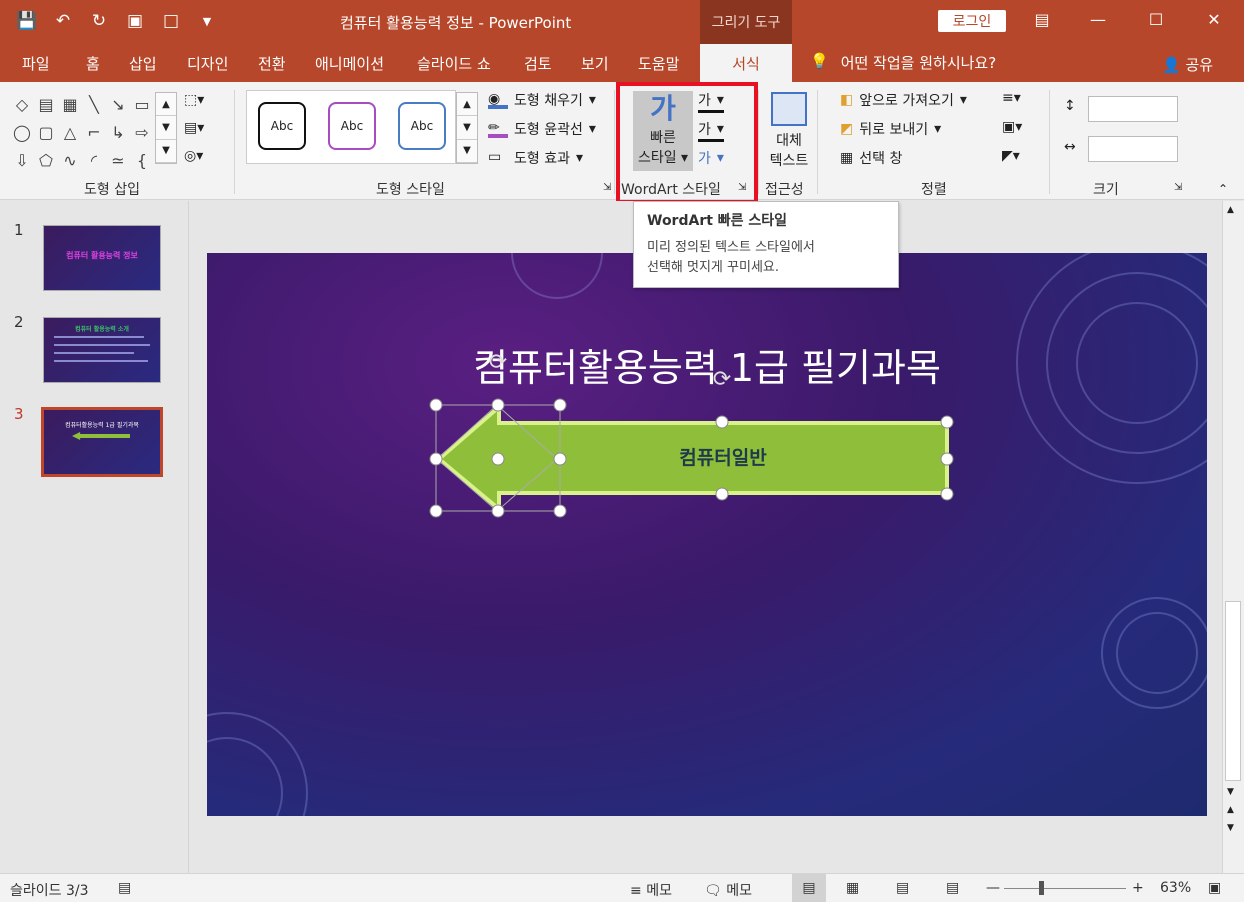 This screenshot has width=1244, height=902. What do you see at coordinates (651, 890) in the screenshot?
I see `notes-button: ≡ 메모` at bounding box center [651, 890].